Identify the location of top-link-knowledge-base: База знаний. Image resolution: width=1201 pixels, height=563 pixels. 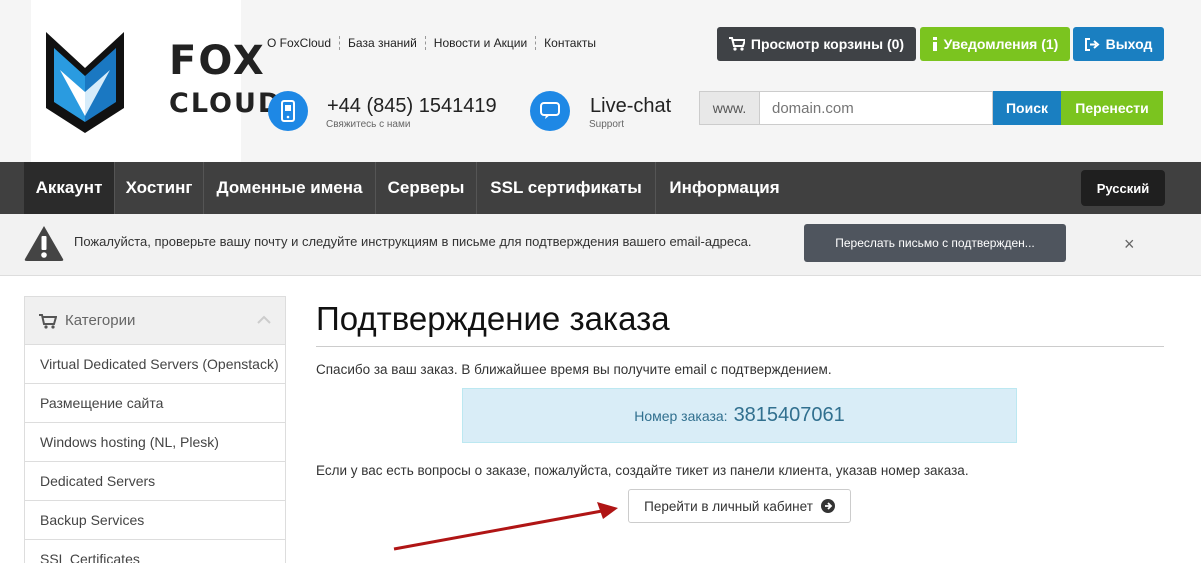
(382, 43).